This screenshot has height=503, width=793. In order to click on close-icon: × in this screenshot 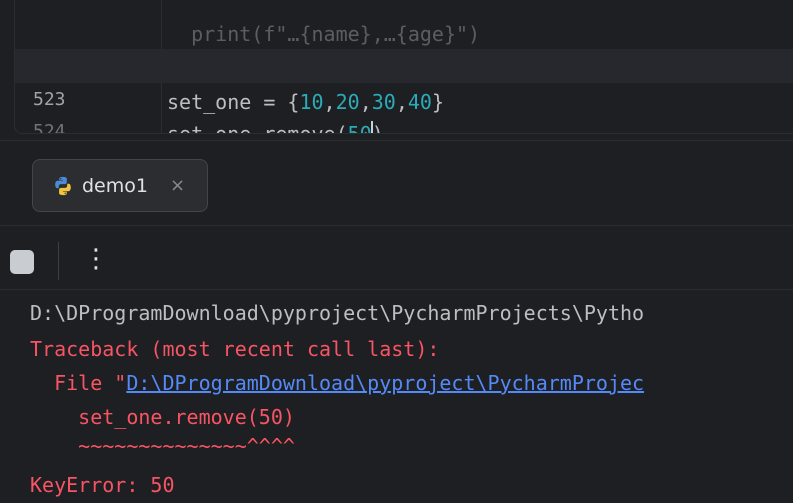, I will do `click(177, 185)`.